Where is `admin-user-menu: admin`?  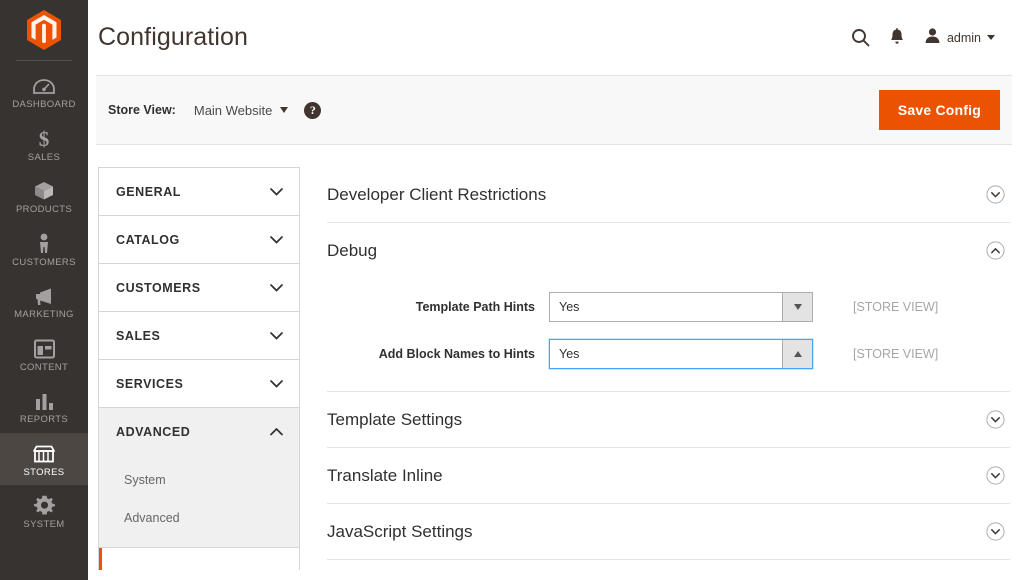 admin-user-menu: admin is located at coordinates (959, 38).